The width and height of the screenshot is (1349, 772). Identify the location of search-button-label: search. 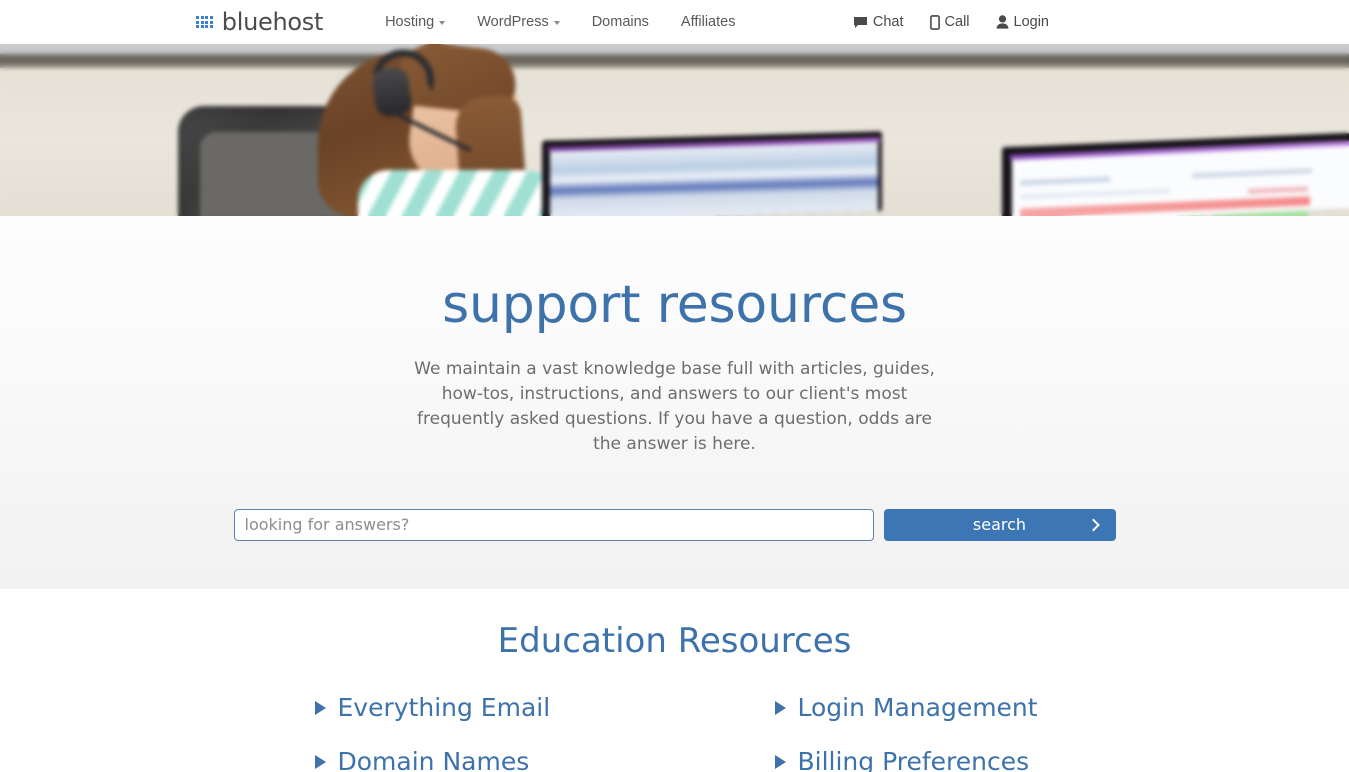
(999, 525).